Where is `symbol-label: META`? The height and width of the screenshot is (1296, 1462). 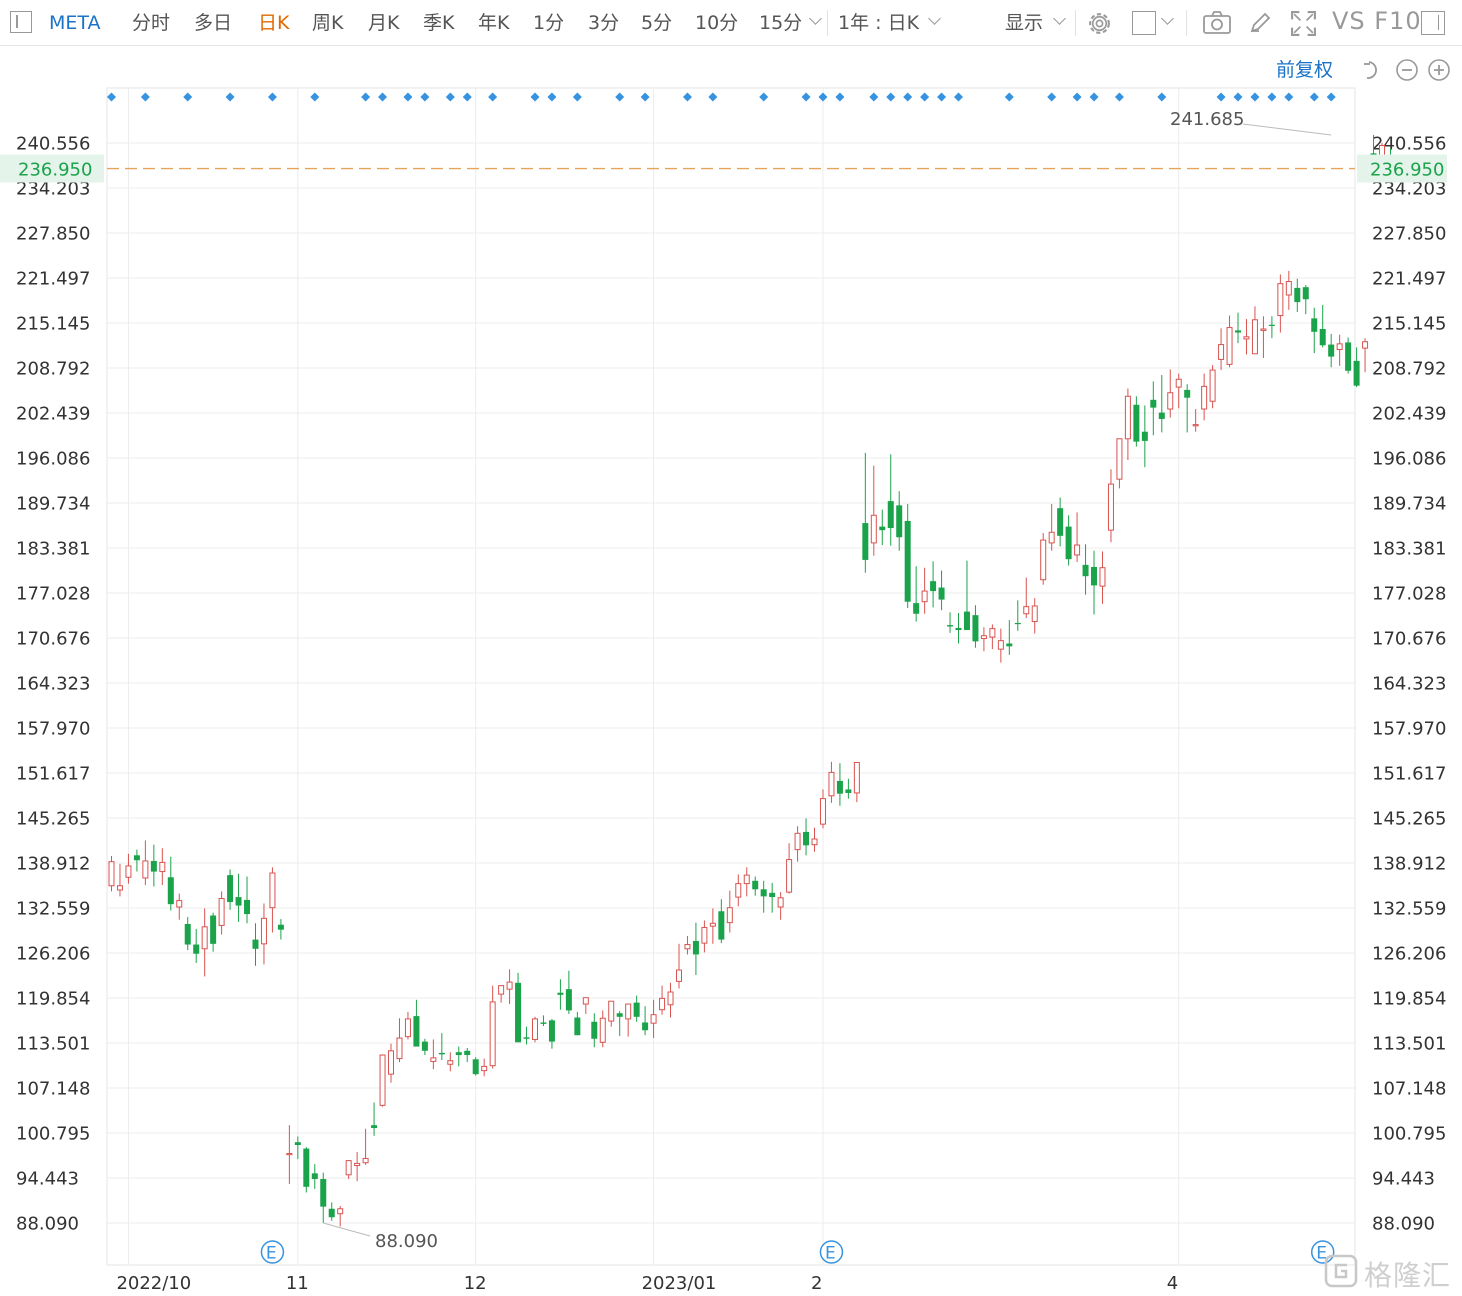
symbol-label: META is located at coordinates (75, 23).